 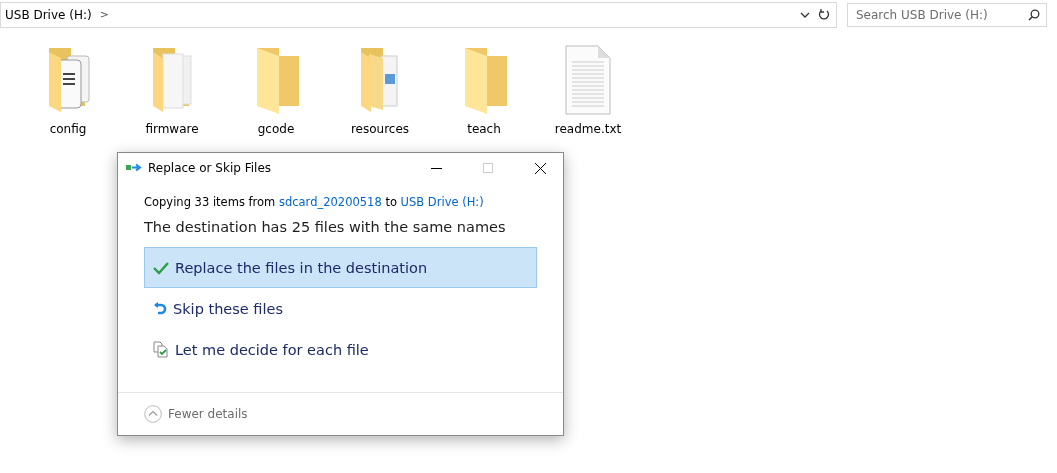 I want to click on option-button: Skip these files, so click(x=340, y=308).